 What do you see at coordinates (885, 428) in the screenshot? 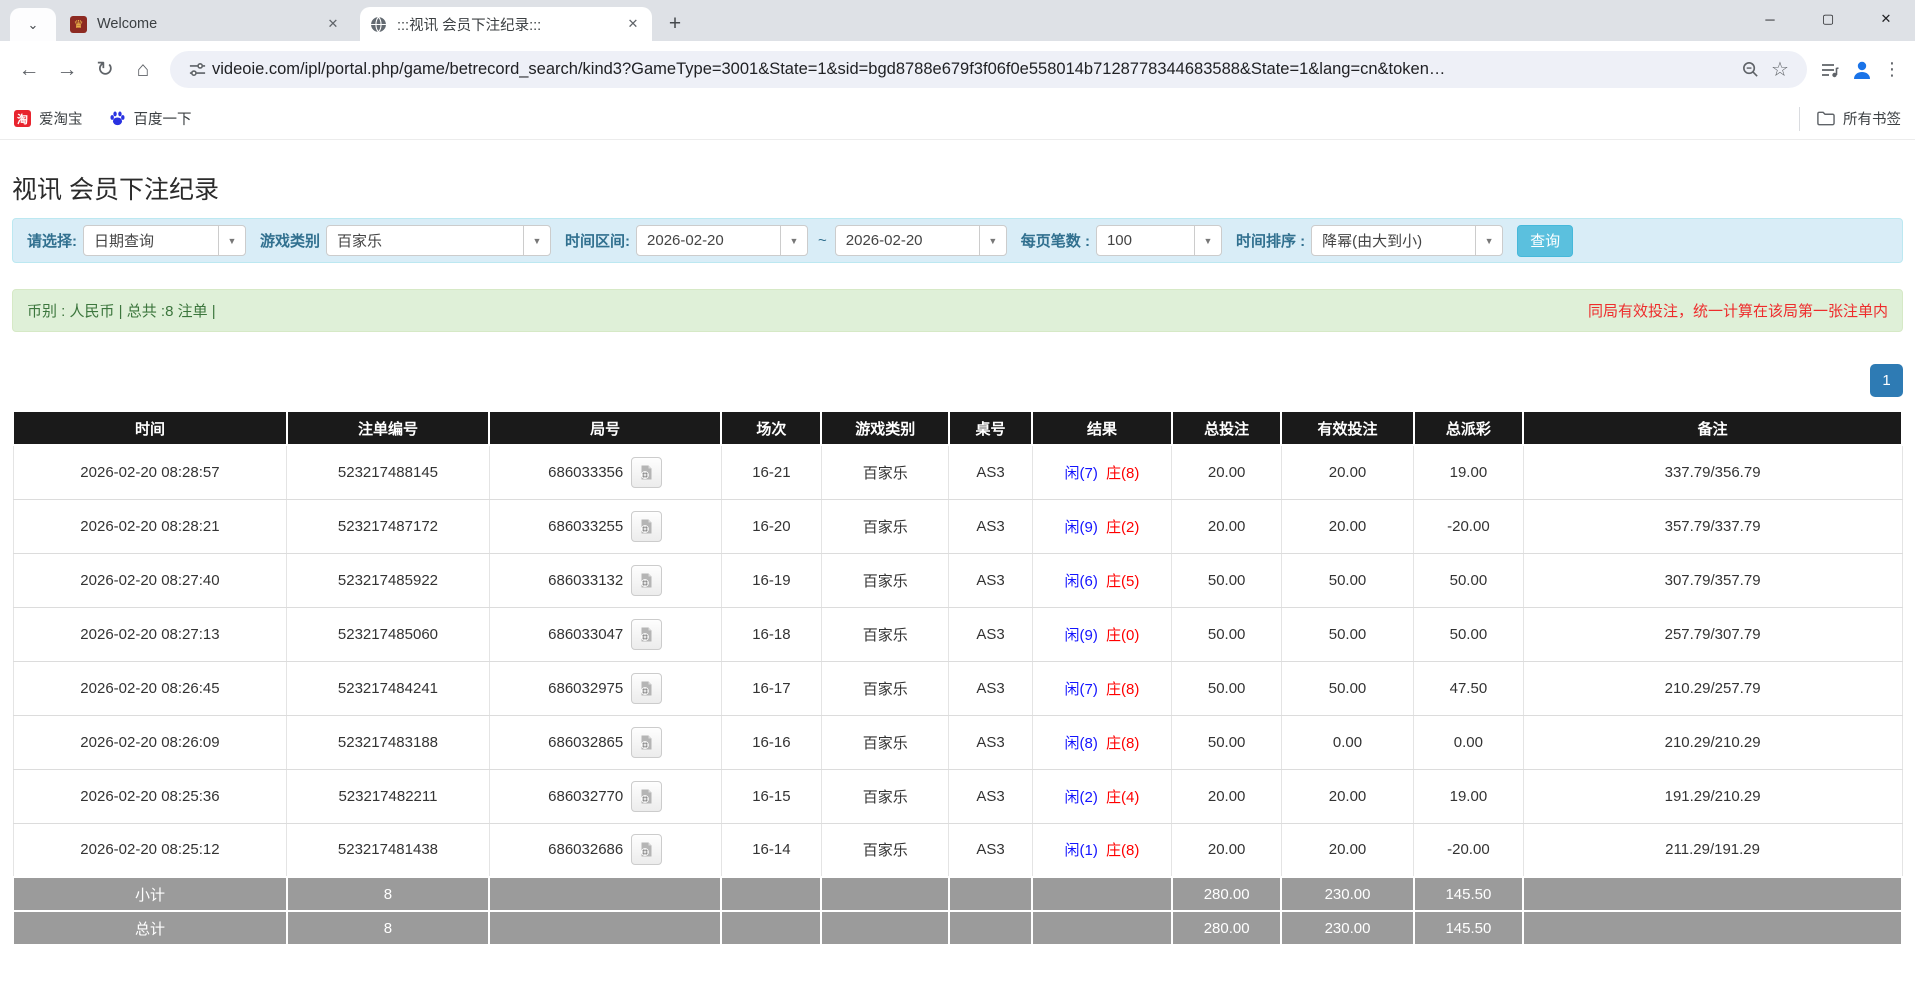
I see `header-game-type: 游戏类别` at bounding box center [885, 428].